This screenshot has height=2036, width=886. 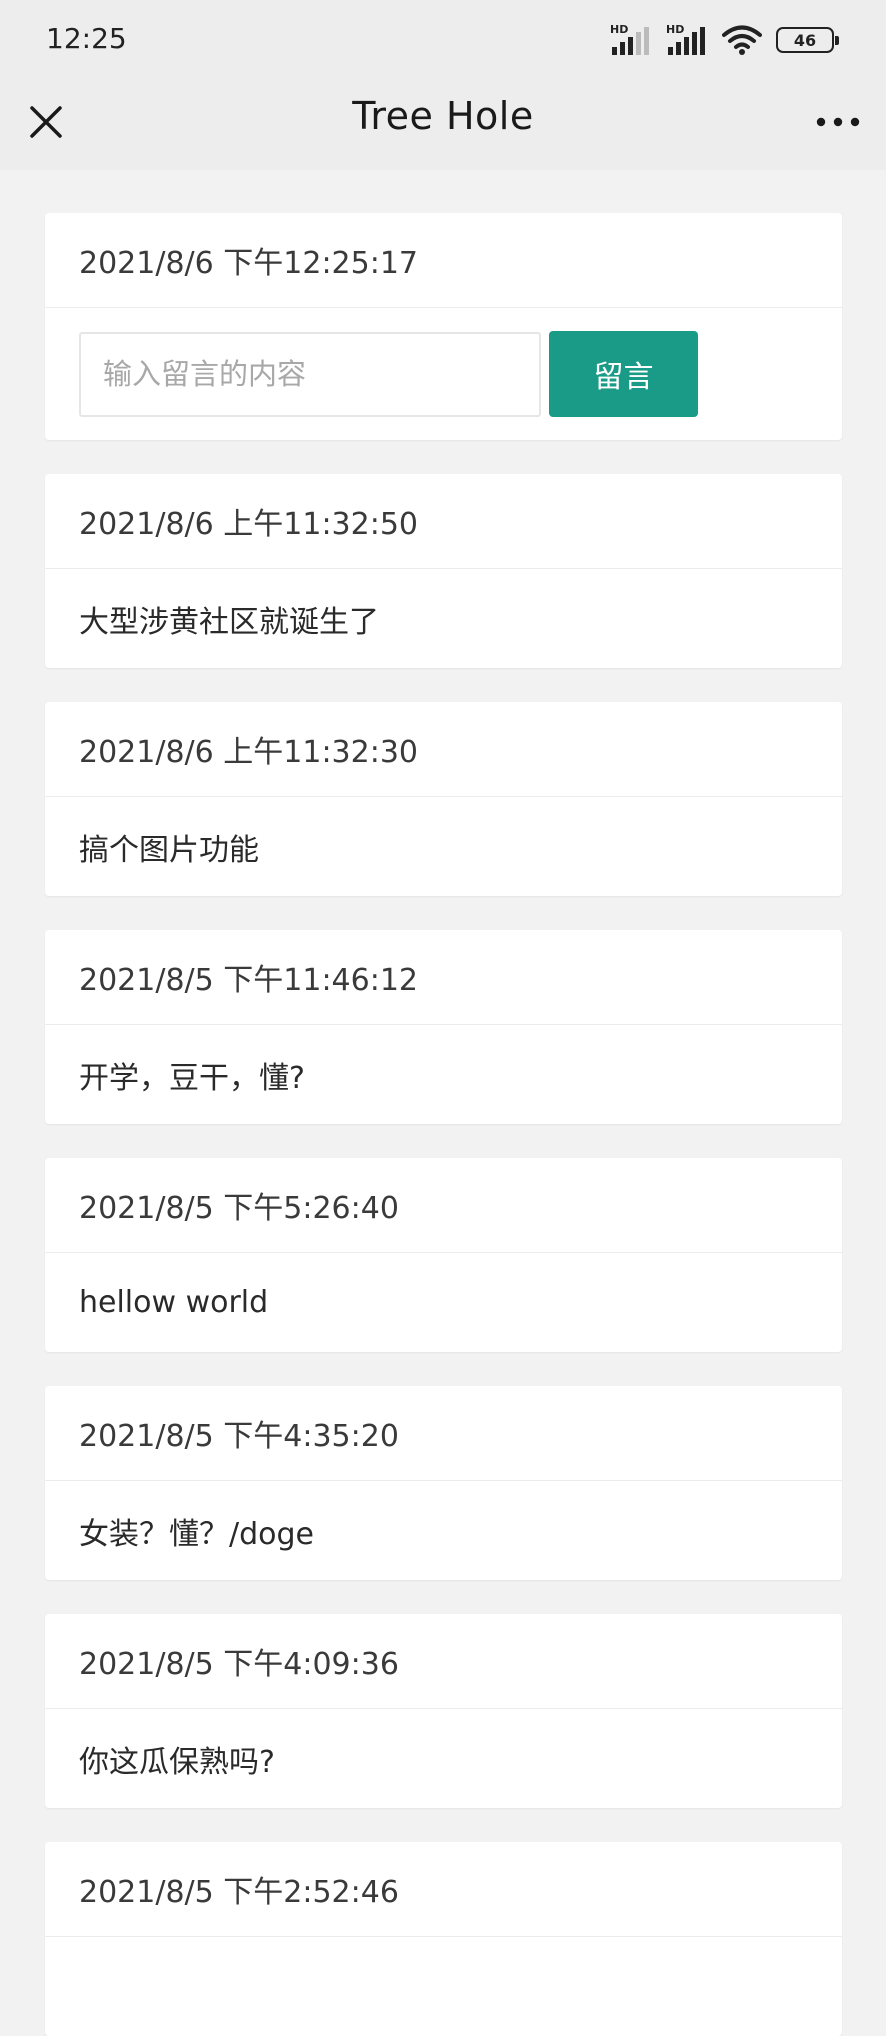 What do you see at coordinates (443, 1889) in the screenshot?
I see `message-timestamp: 2021/8/5 下午2:52:46` at bounding box center [443, 1889].